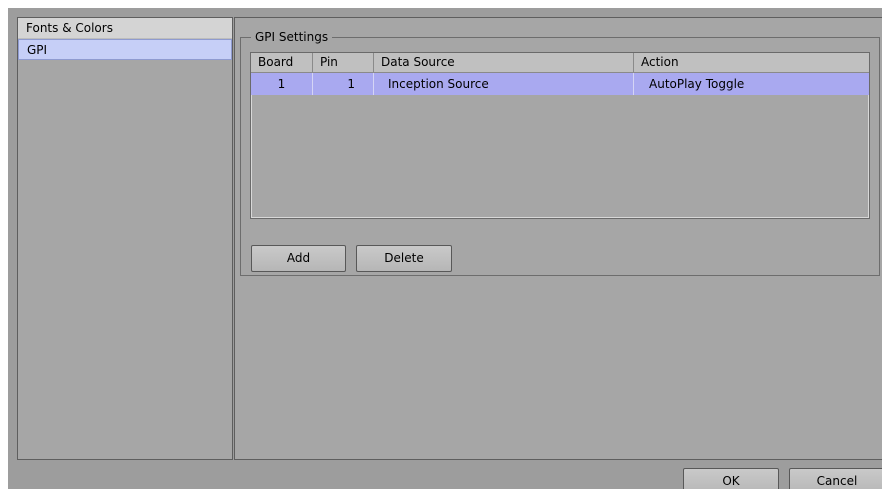 The height and width of the screenshot is (489, 882). What do you see at coordinates (343, 62) in the screenshot?
I see `column-header-pin: Pin` at bounding box center [343, 62].